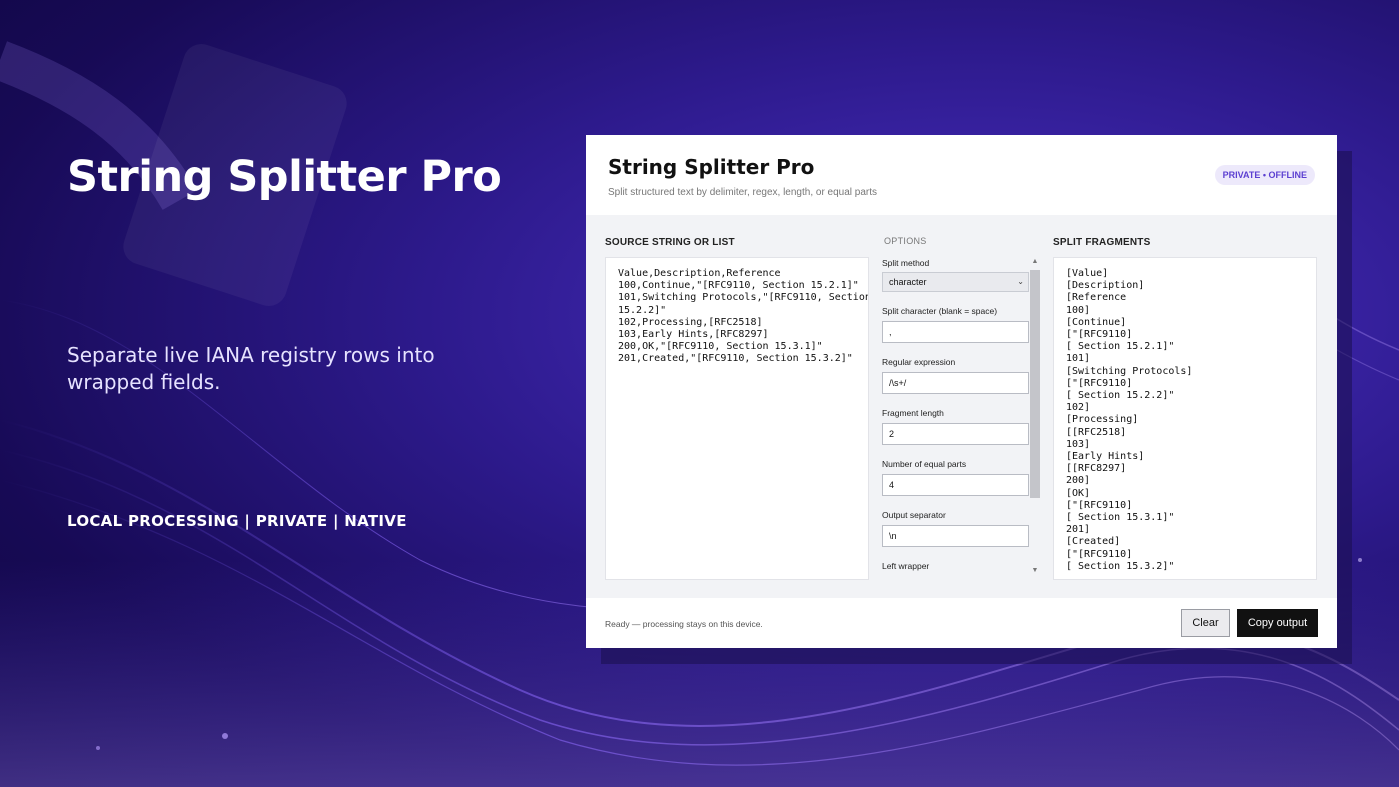 The width and height of the screenshot is (1399, 787). What do you see at coordinates (284, 177) in the screenshot?
I see `hero-title: String Splitter Pro` at bounding box center [284, 177].